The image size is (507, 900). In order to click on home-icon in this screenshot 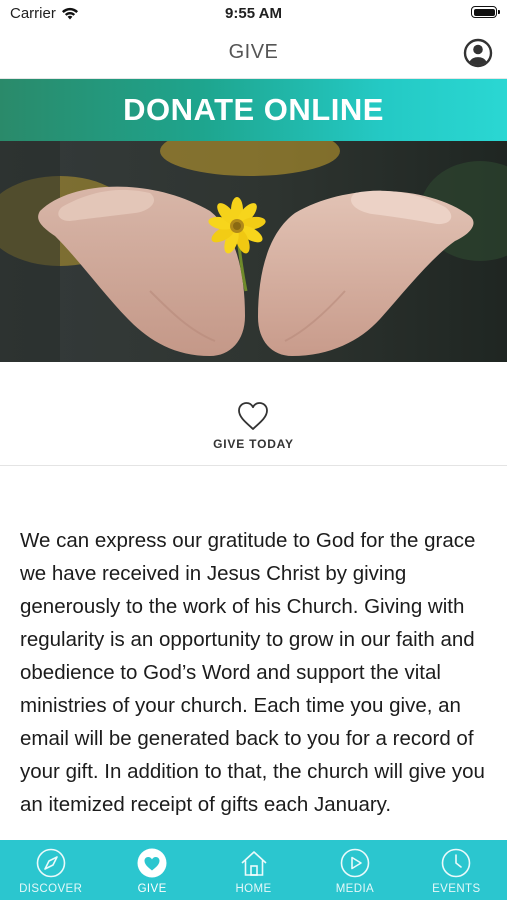, I will do `click(253, 863)`.